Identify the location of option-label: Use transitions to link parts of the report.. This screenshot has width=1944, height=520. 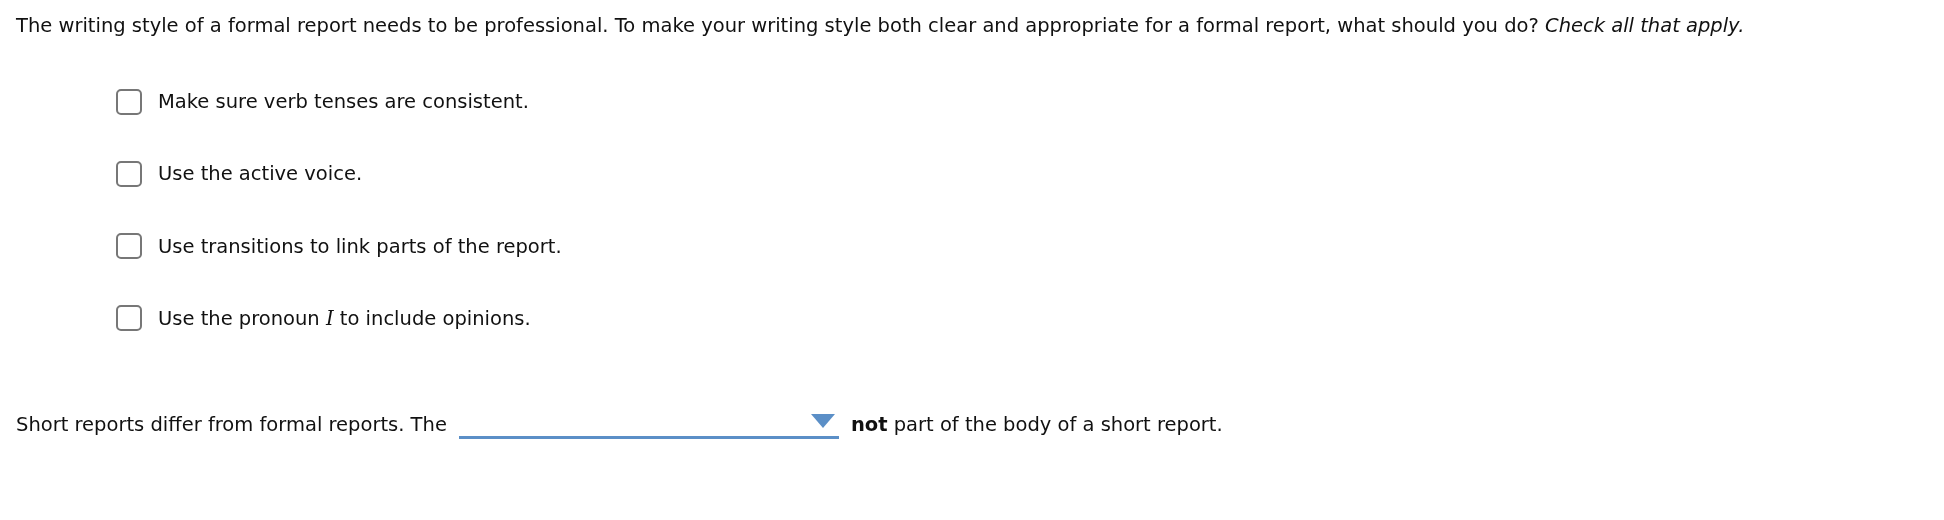
(360, 246).